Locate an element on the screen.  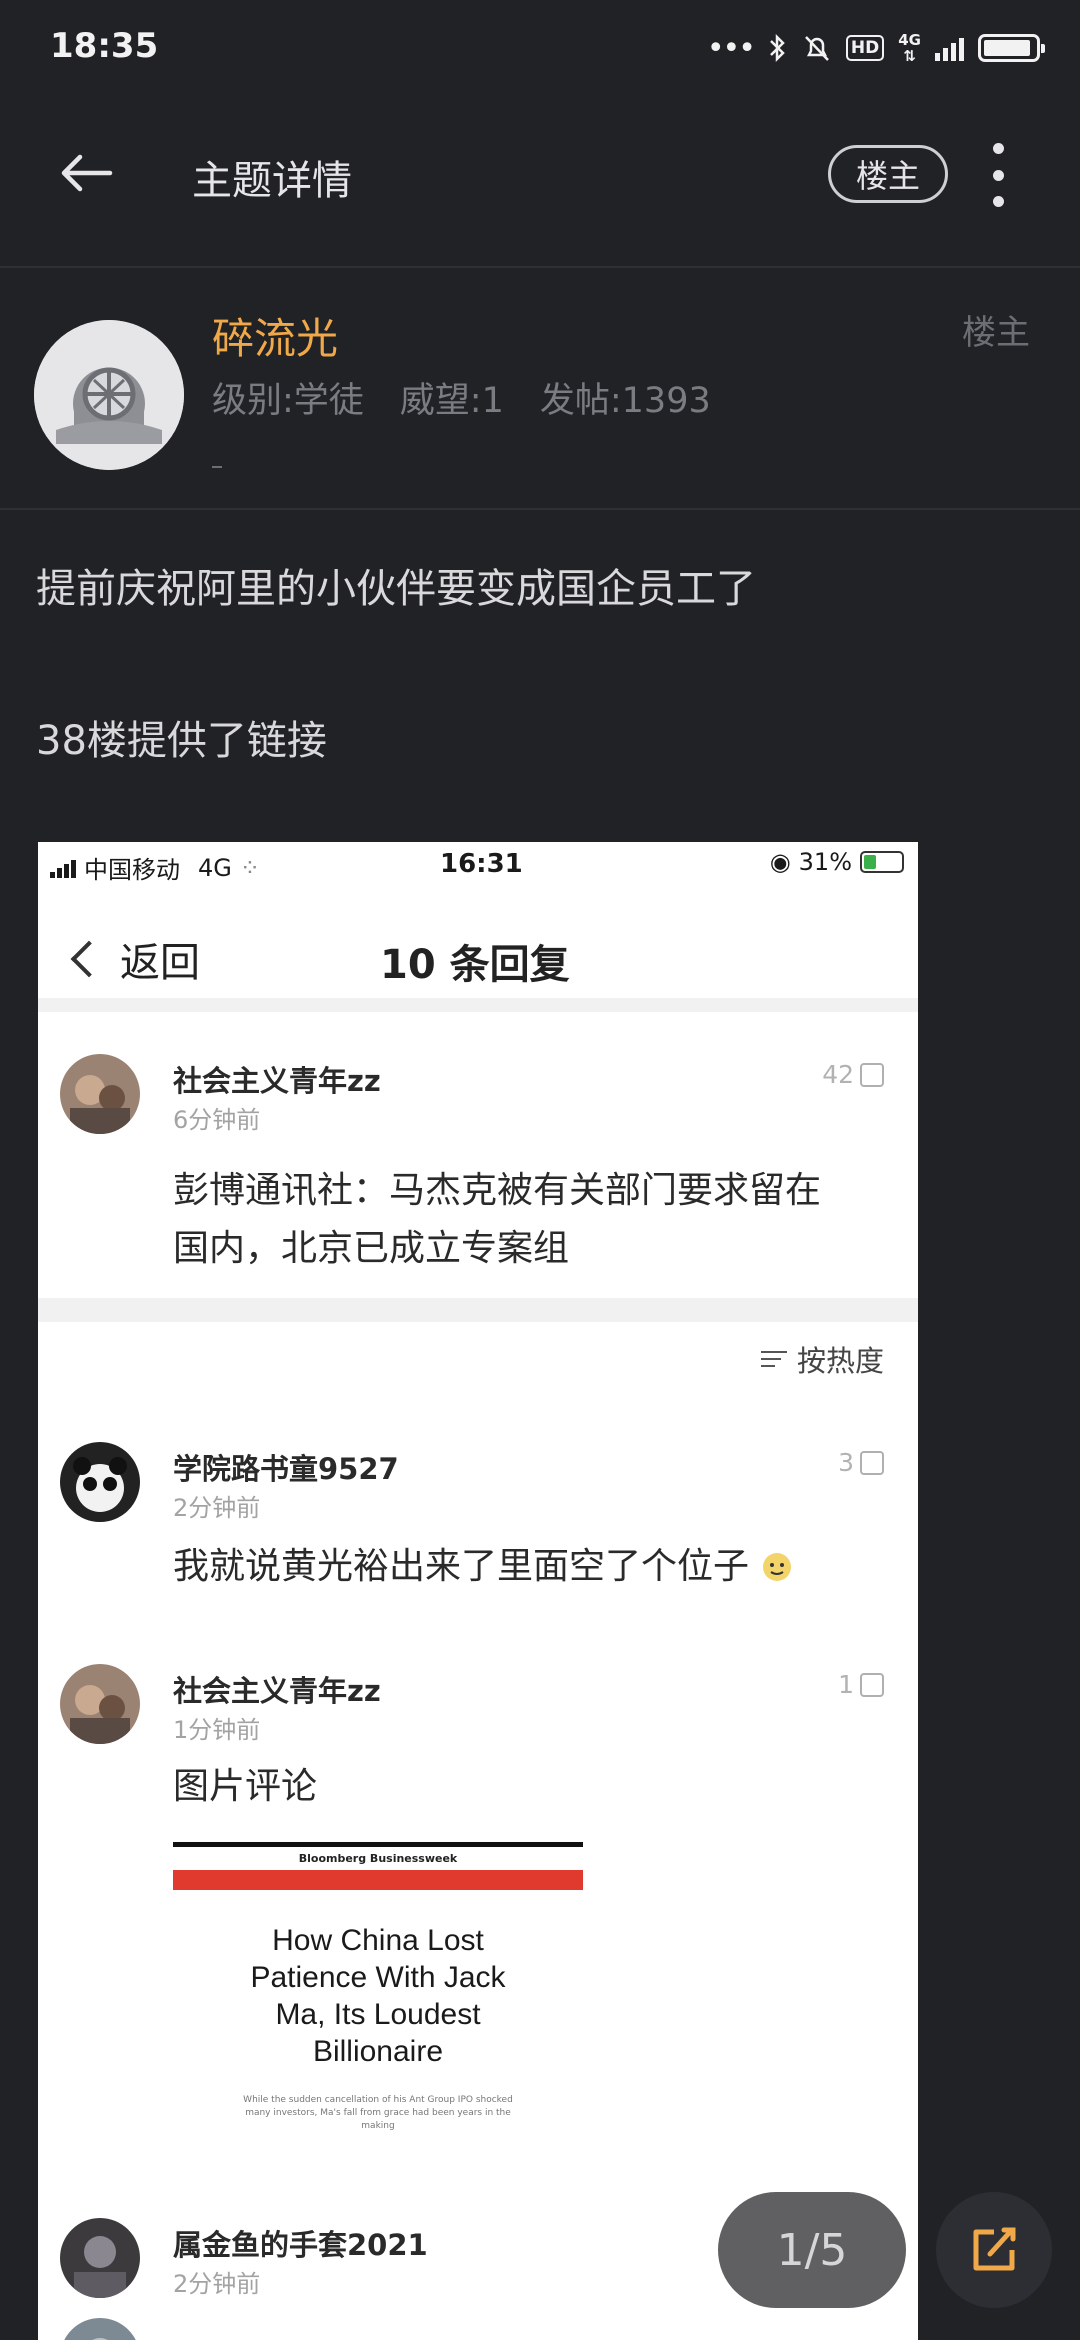
embedded-like-count: 3 is located at coordinates (861, 1462).